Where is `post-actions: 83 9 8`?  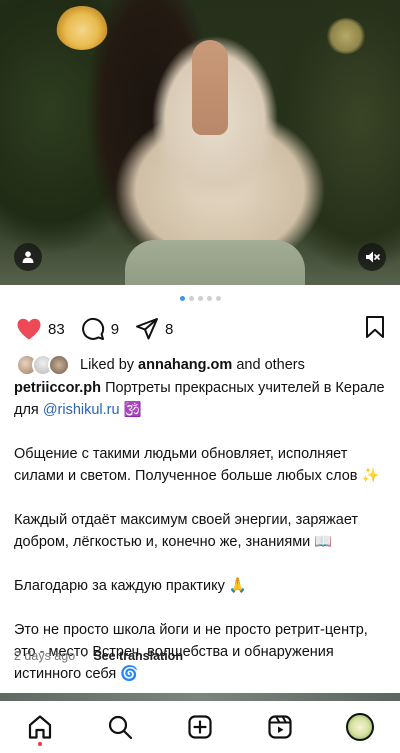
post-actions: 83 9 8 is located at coordinates (201, 329).